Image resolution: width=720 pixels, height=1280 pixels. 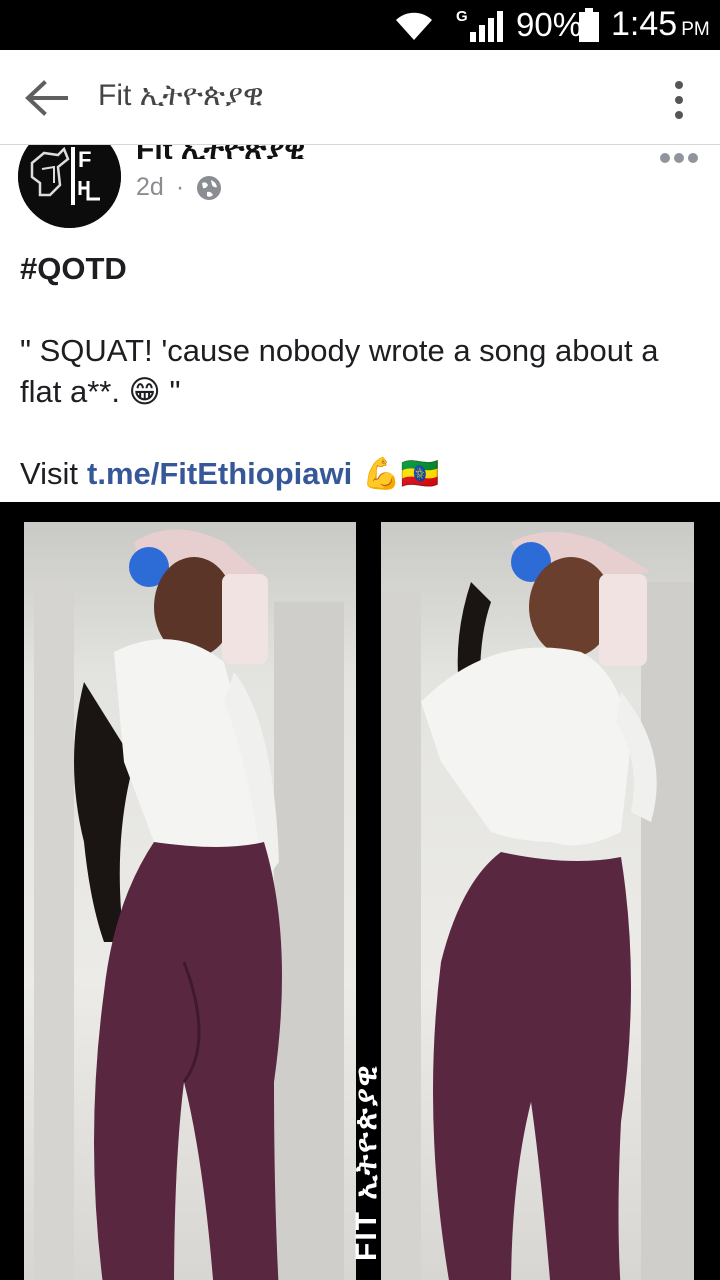 I want to click on clock: 1:45 PM, so click(x=660, y=24).